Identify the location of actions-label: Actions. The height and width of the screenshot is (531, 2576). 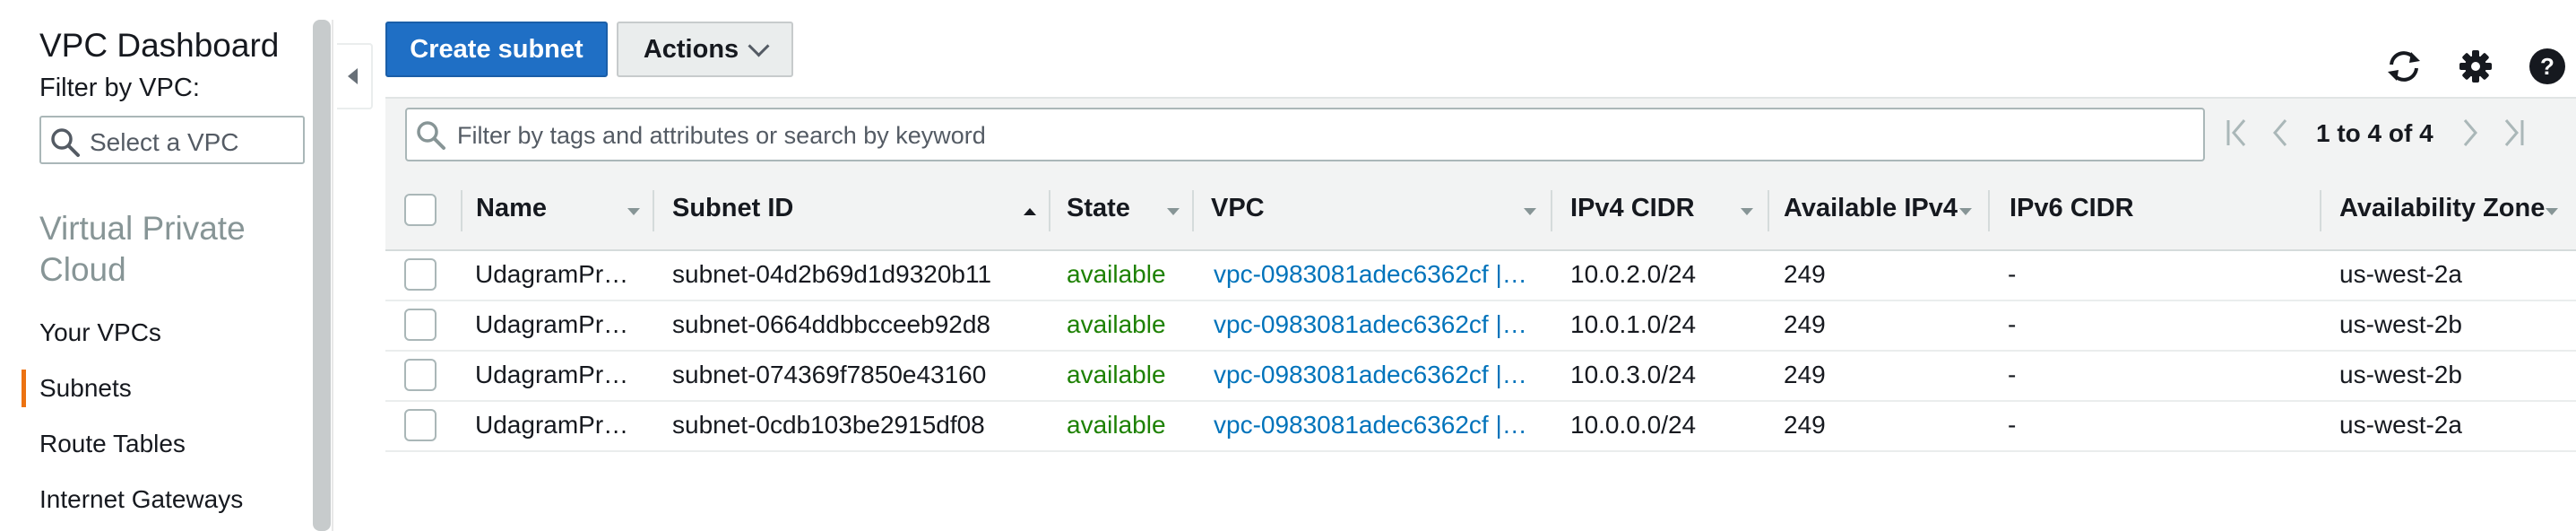
(691, 49).